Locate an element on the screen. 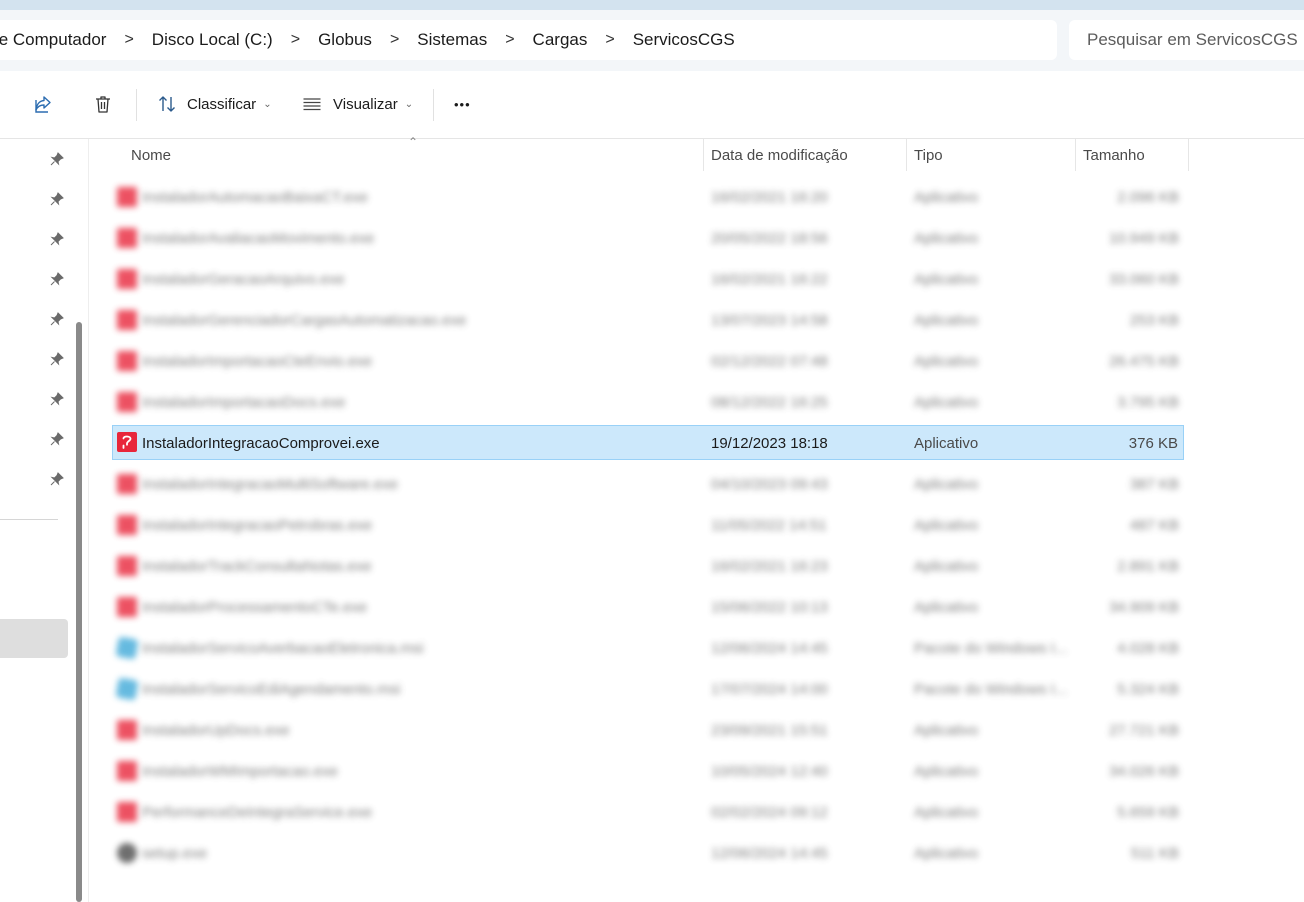  installer-package-icon is located at coordinates (127, 689).